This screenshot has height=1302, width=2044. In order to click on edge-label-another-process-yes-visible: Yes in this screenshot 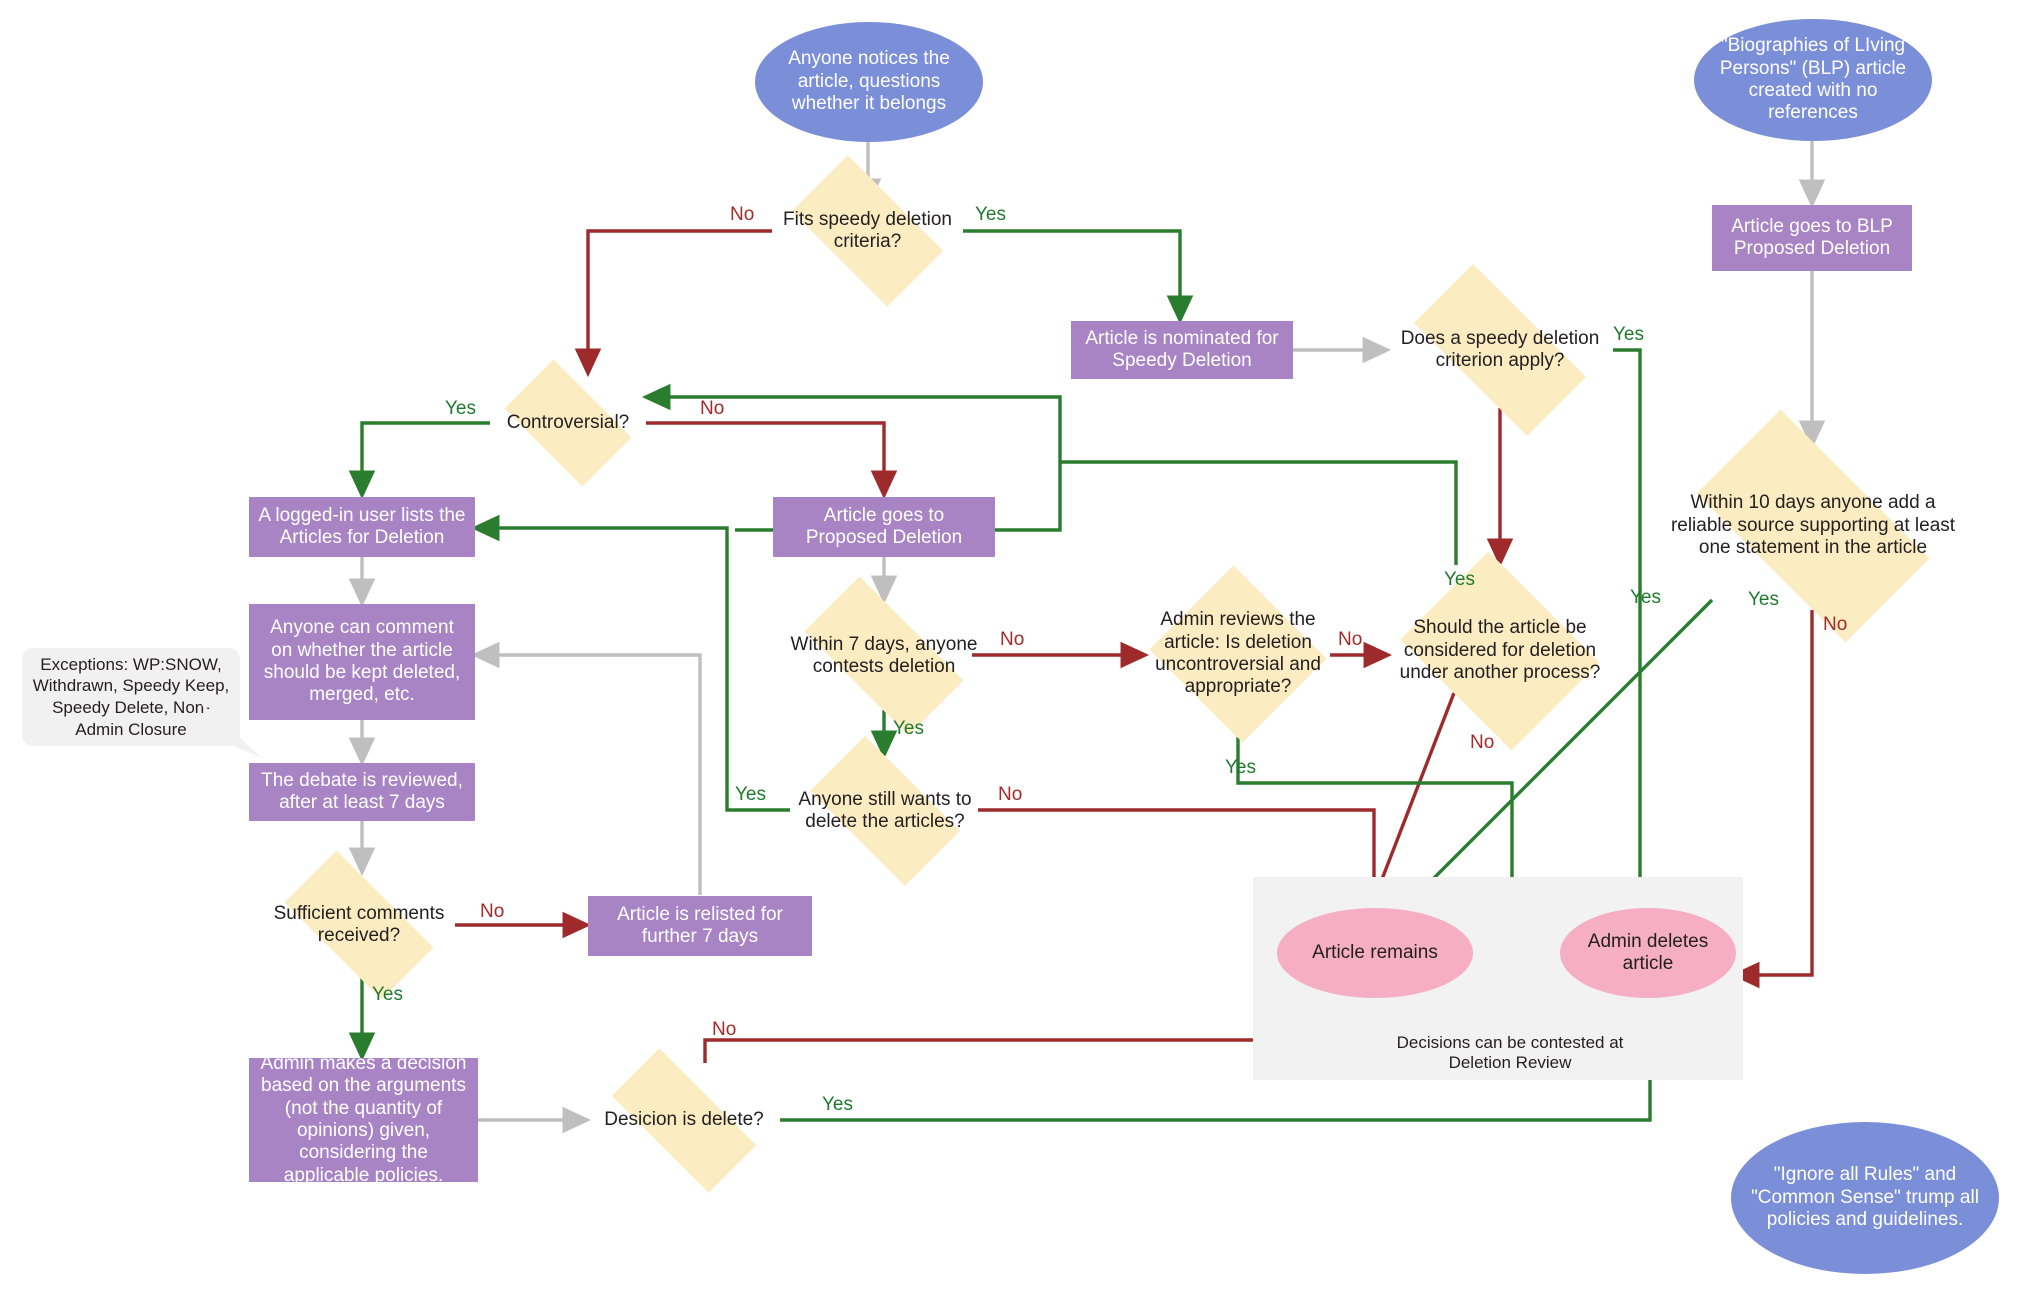, I will do `click(1645, 597)`.